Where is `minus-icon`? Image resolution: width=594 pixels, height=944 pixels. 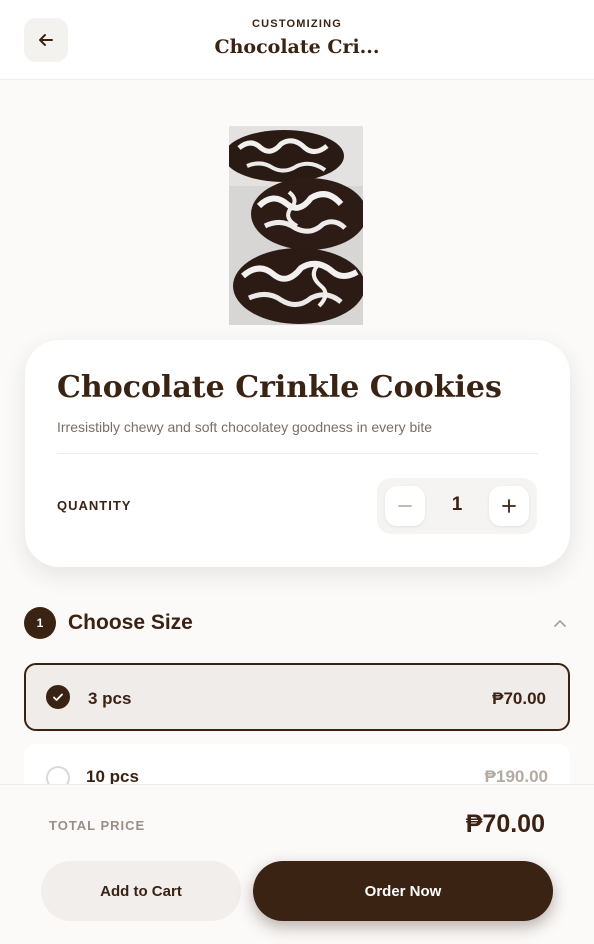
minus-icon is located at coordinates (405, 506).